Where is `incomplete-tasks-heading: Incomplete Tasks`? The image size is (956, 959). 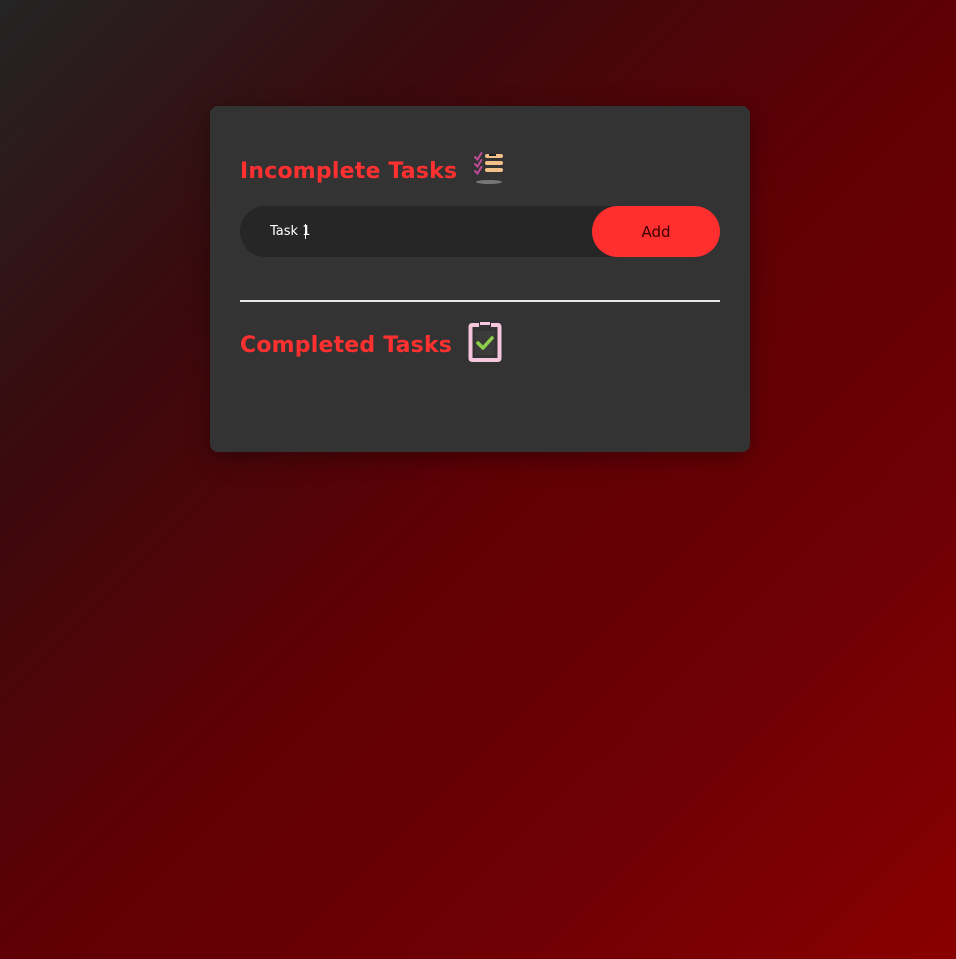
incomplete-tasks-heading: Incomplete Tasks is located at coordinates (372, 171).